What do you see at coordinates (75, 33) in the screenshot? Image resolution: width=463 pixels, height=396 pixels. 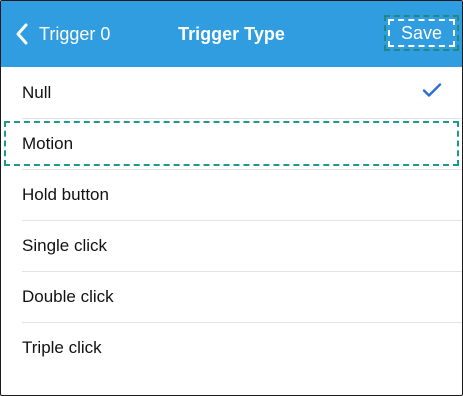 I see `back-label: Trigger 0` at bounding box center [75, 33].